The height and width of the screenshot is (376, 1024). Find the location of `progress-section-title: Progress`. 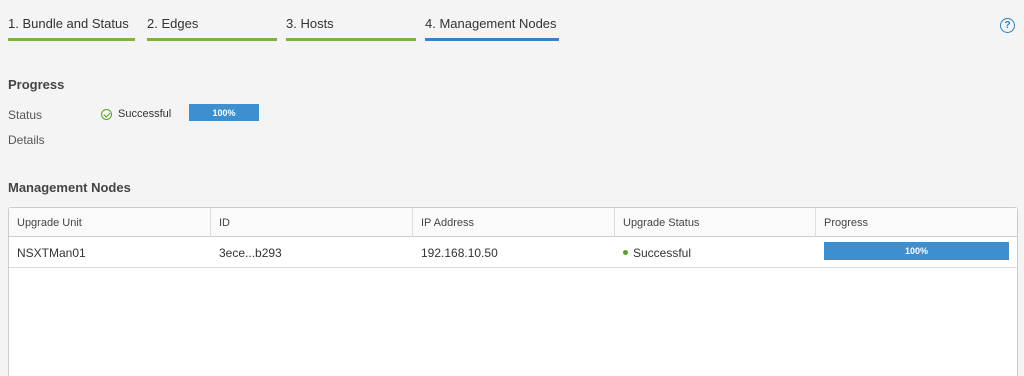

progress-section-title: Progress is located at coordinates (36, 84).